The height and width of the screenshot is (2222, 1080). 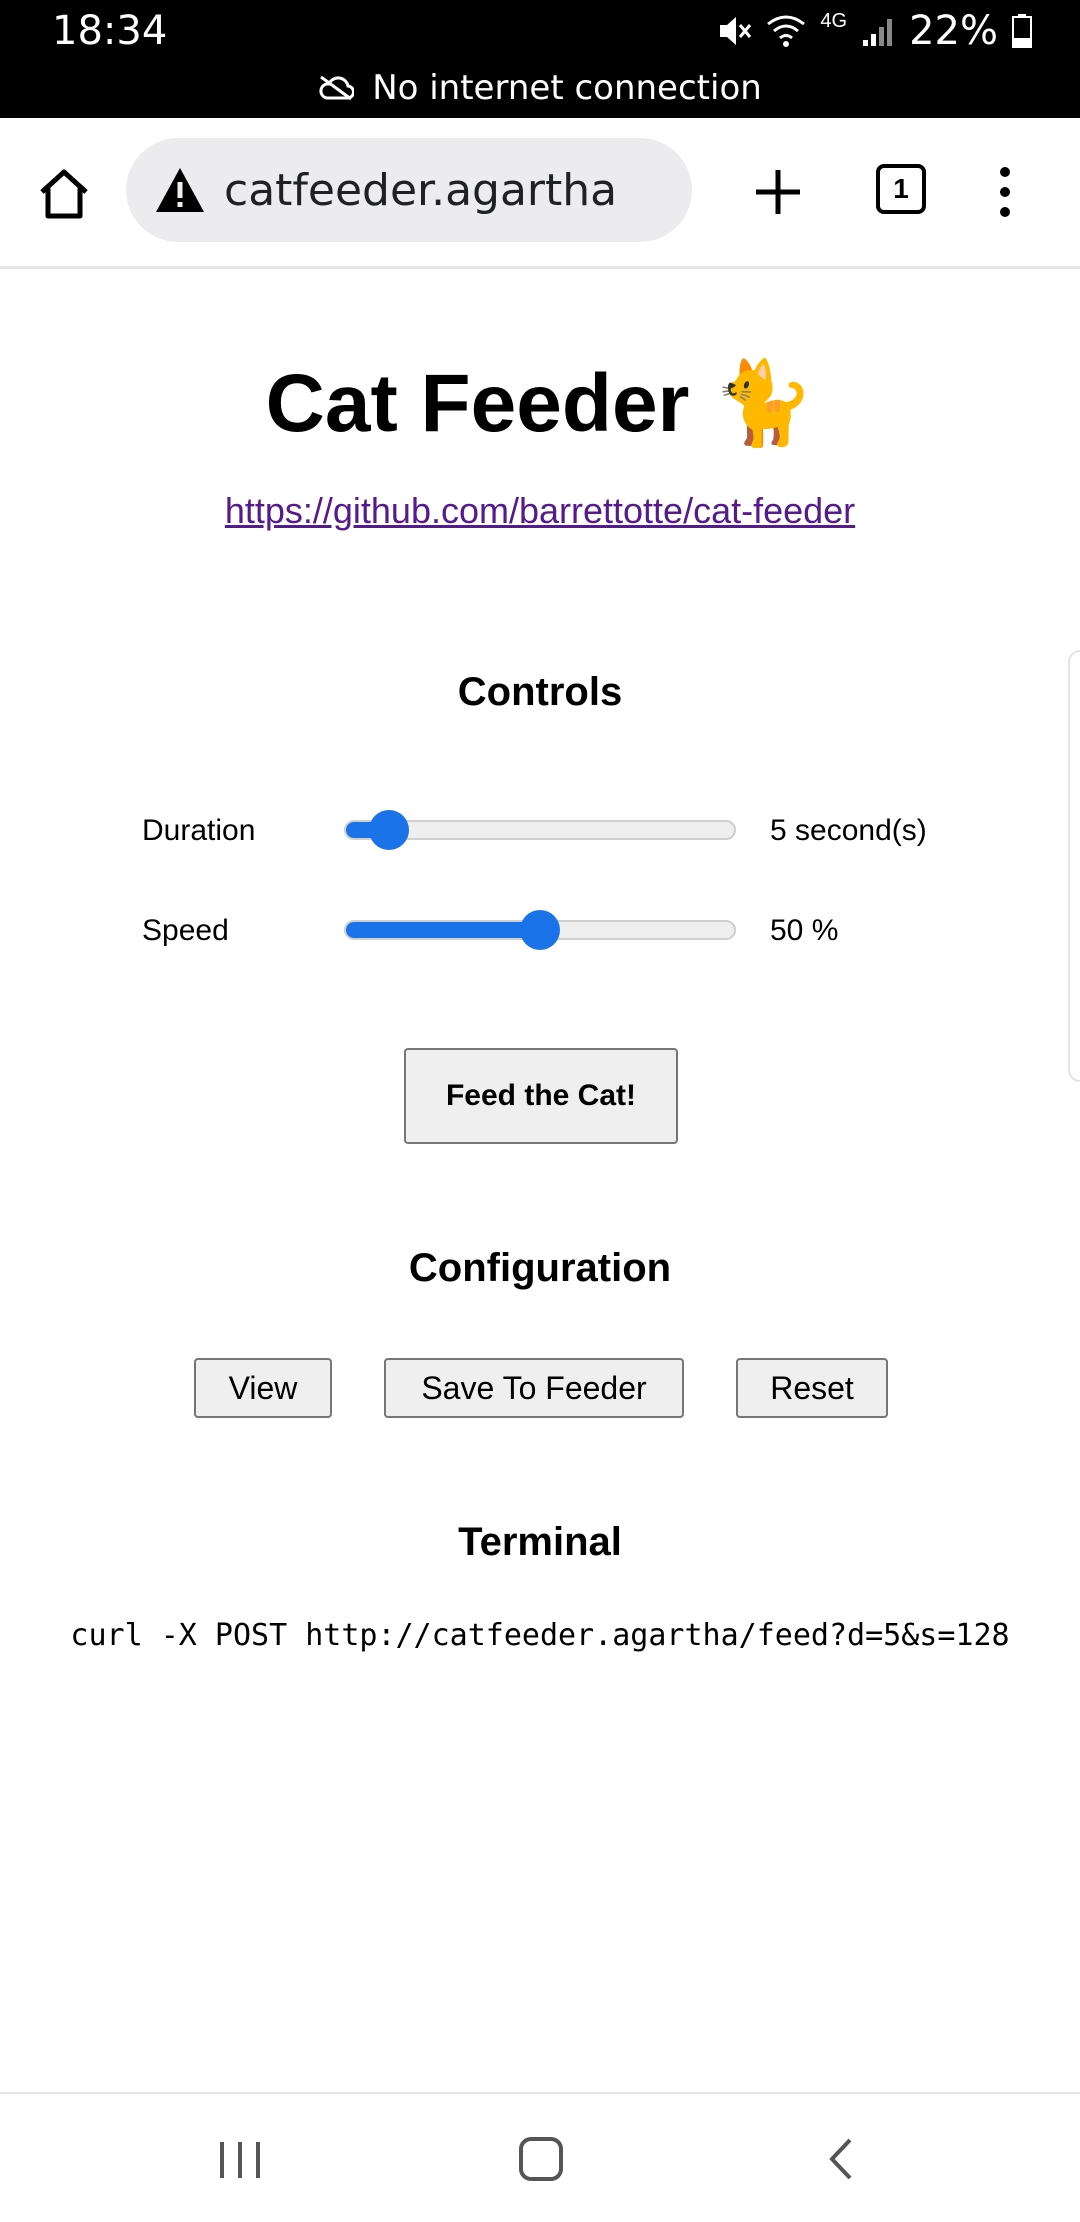 I want to click on page-title: Cat Feeder 🐈, so click(x=540, y=403).